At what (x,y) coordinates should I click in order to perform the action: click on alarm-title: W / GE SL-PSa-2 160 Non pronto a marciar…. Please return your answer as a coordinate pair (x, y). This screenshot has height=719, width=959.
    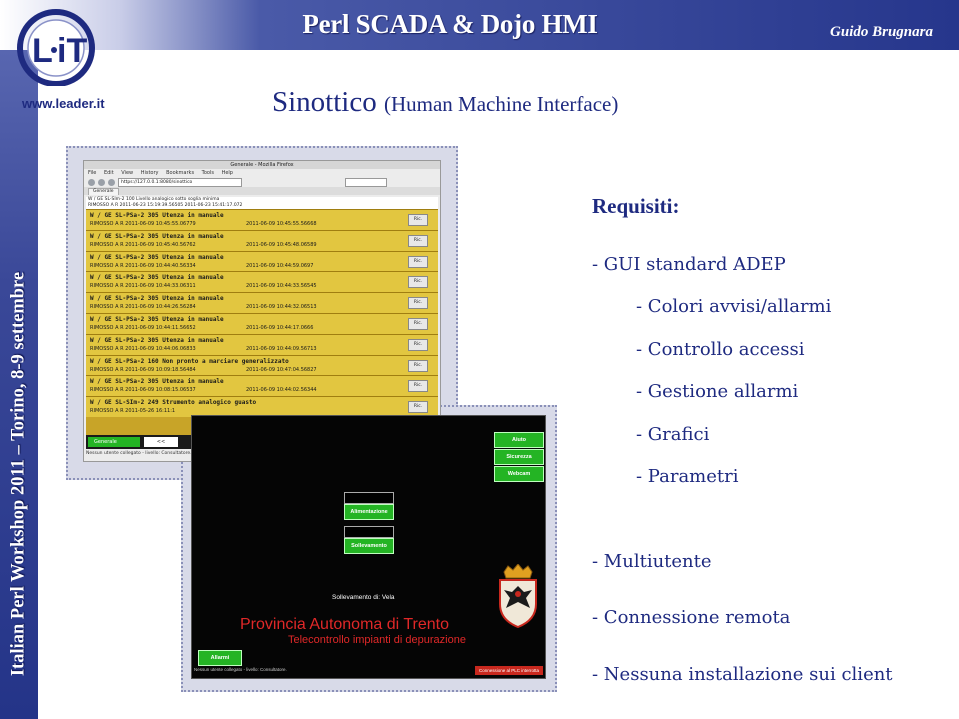
    Looking at the image, I should click on (189, 361).